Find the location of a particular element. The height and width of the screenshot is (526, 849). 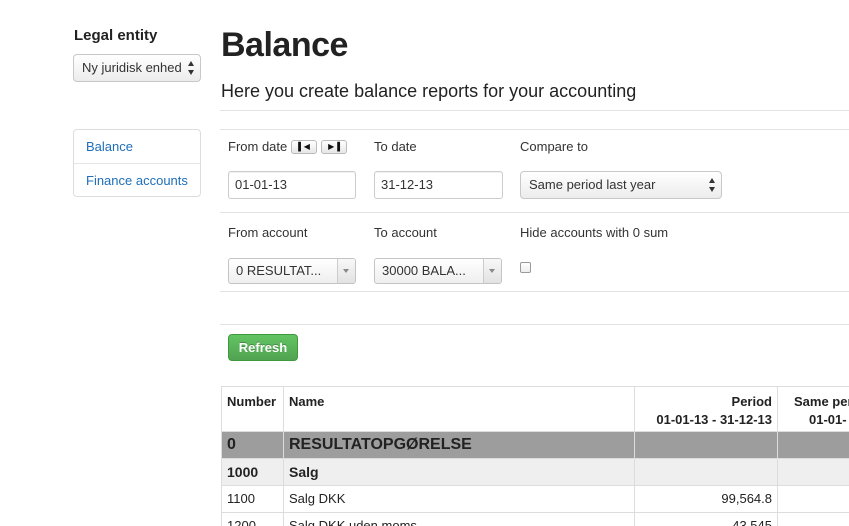

compare-to-label: Compare to is located at coordinates (554, 146).